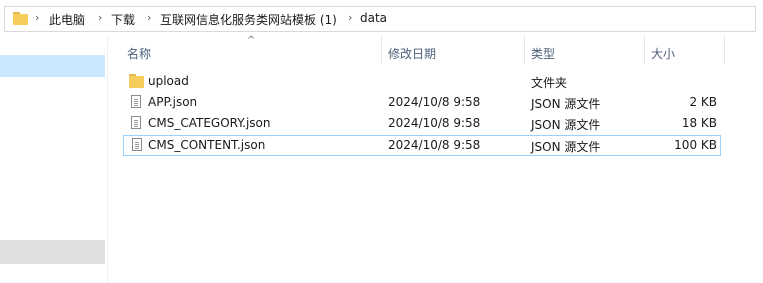 This screenshot has width=763, height=283. Describe the element at coordinates (549, 83) in the screenshot. I see `file-type: 文件夹` at that location.